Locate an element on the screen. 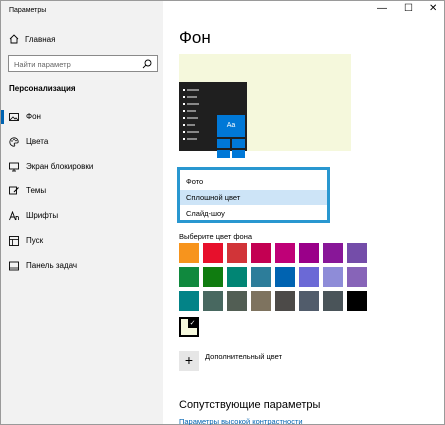  sidebar-item-lockscreen: Экран блокировки is located at coordinates (82, 167).